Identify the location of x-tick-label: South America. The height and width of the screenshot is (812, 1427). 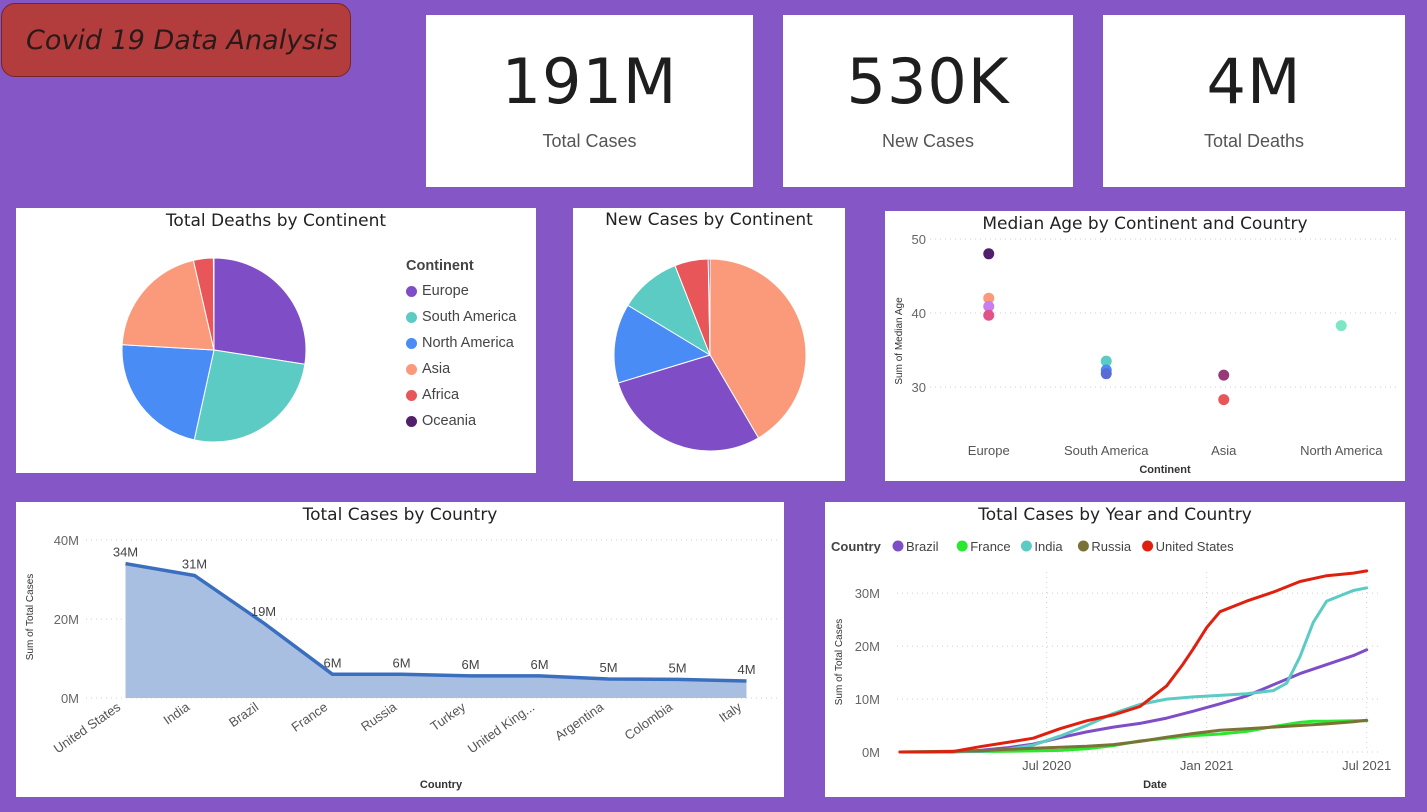
(1106, 450).